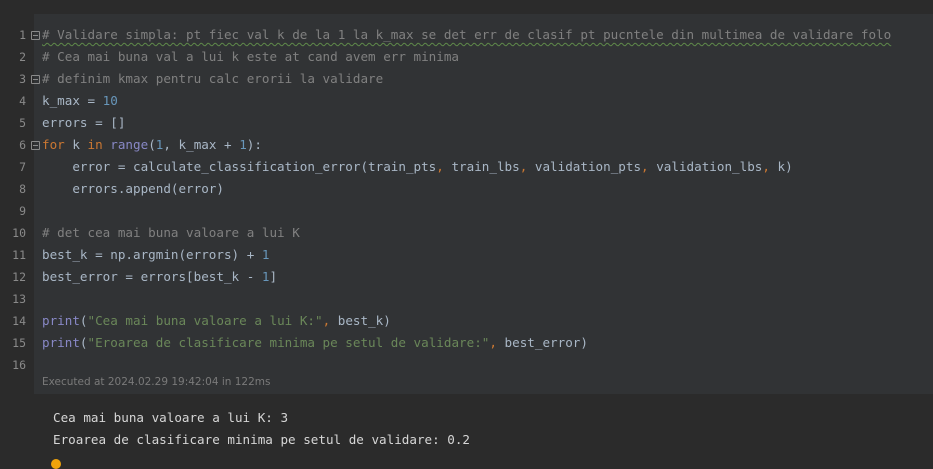 The width and height of the screenshot is (933, 469). What do you see at coordinates (542, 342) in the screenshot?
I see `code-token: best_error)` at bounding box center [542, 342].